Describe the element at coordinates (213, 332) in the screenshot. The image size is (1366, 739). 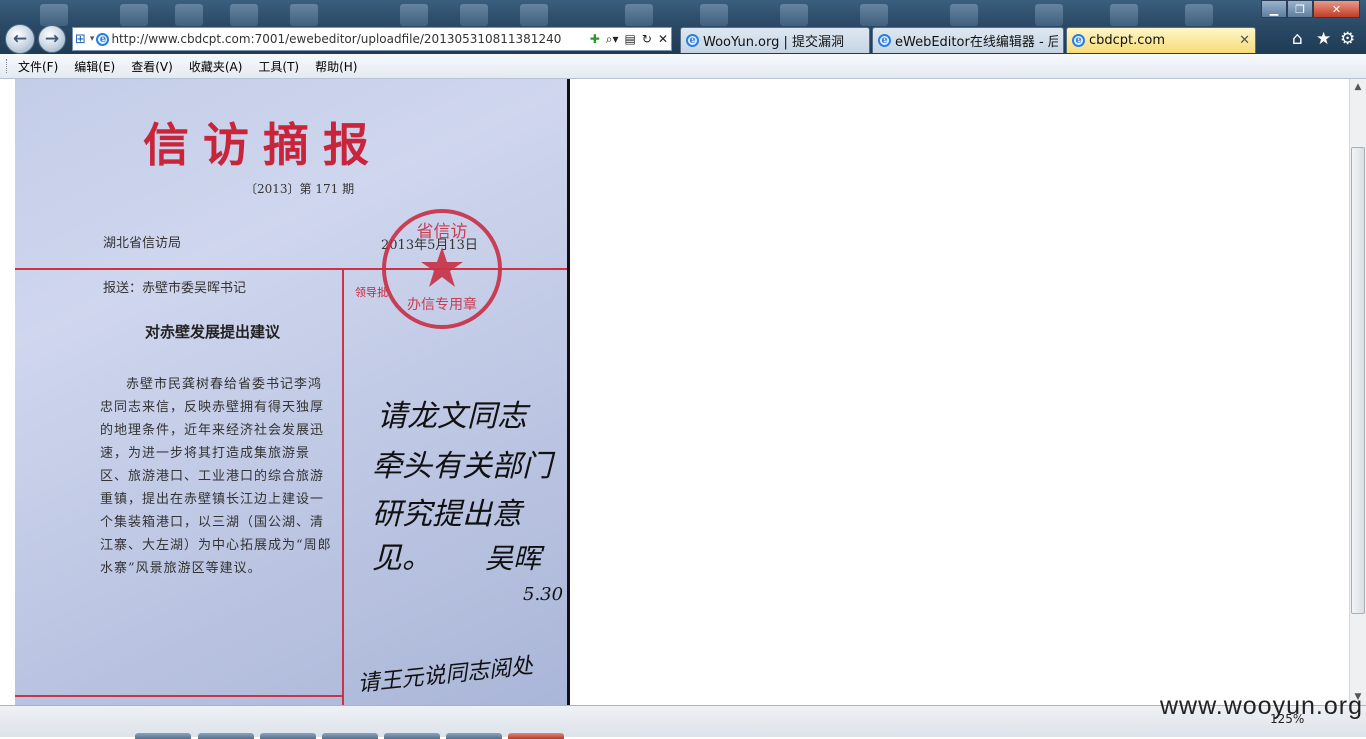
I see `document-subject: 对赤壁发展提出建议` at that location.